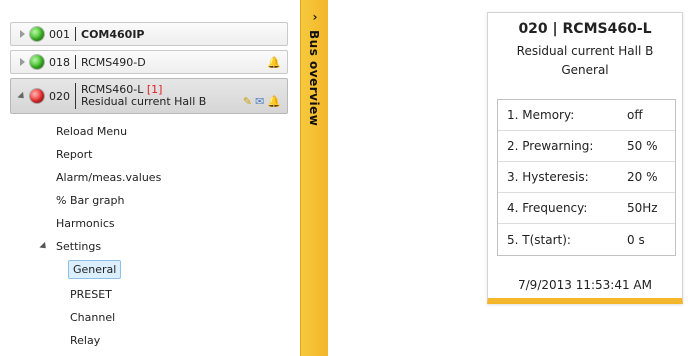 This screenshot has width=688, height=356. What do you see at coordinates (642, 177) in the screenshot?
I see `param-value: 20 %` at bounding box center [642, 177].